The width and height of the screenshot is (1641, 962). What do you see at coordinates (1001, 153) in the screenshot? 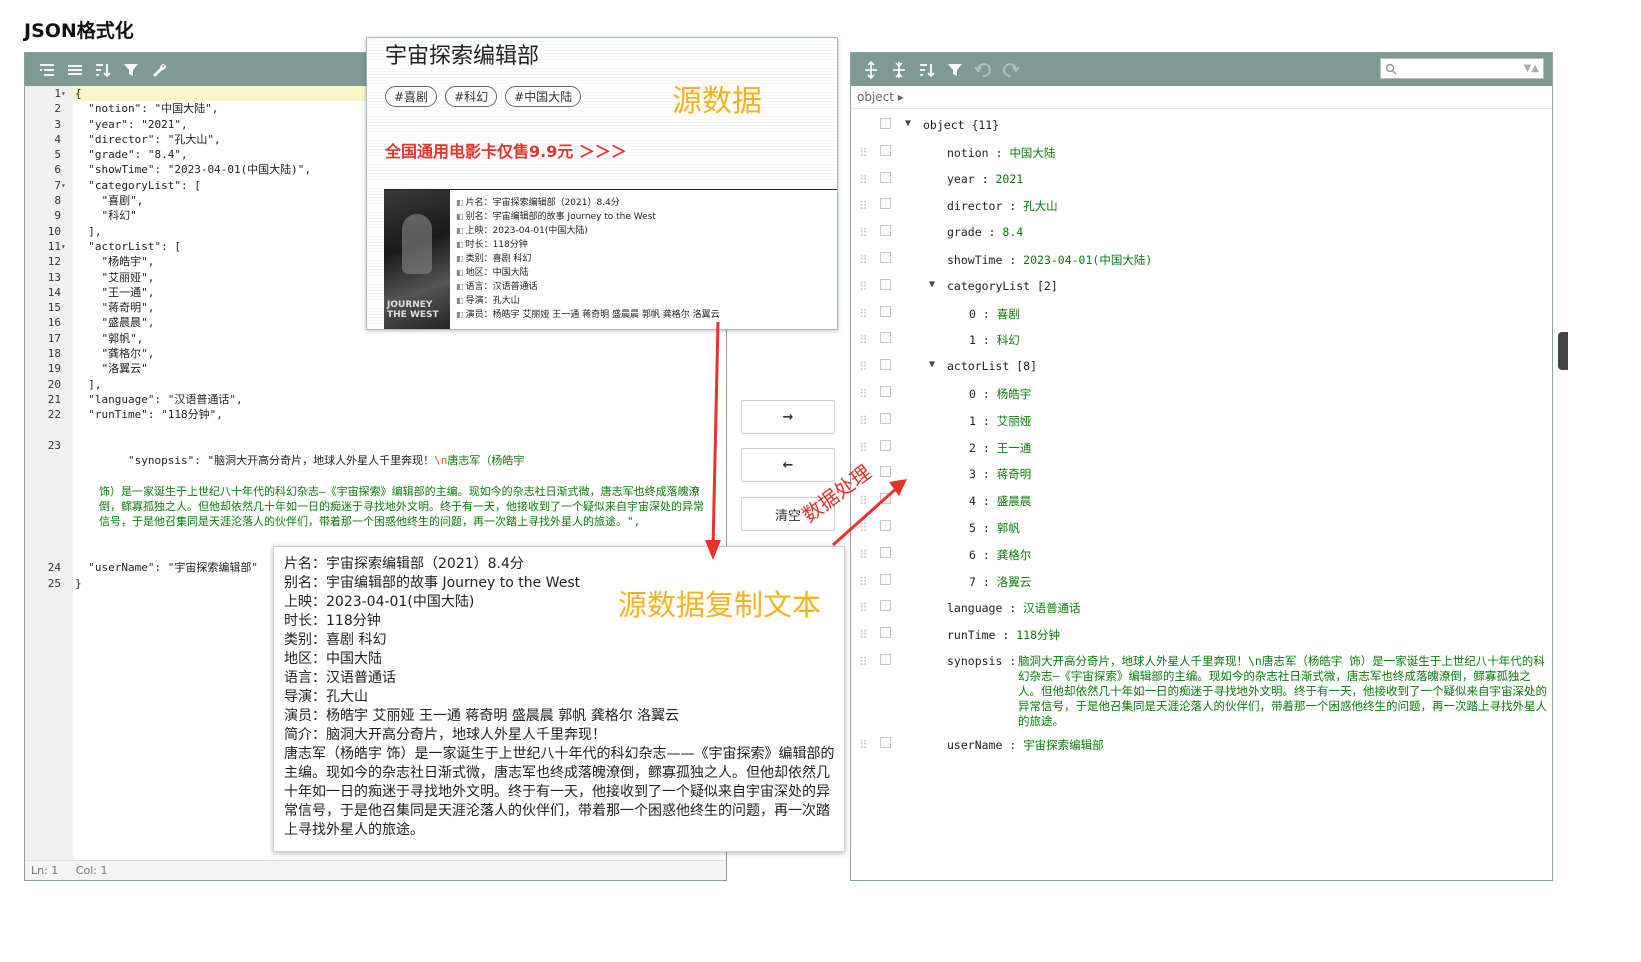
I see `tree-field-name: notion : 中国大陆` at bounding box center [1001, 153].